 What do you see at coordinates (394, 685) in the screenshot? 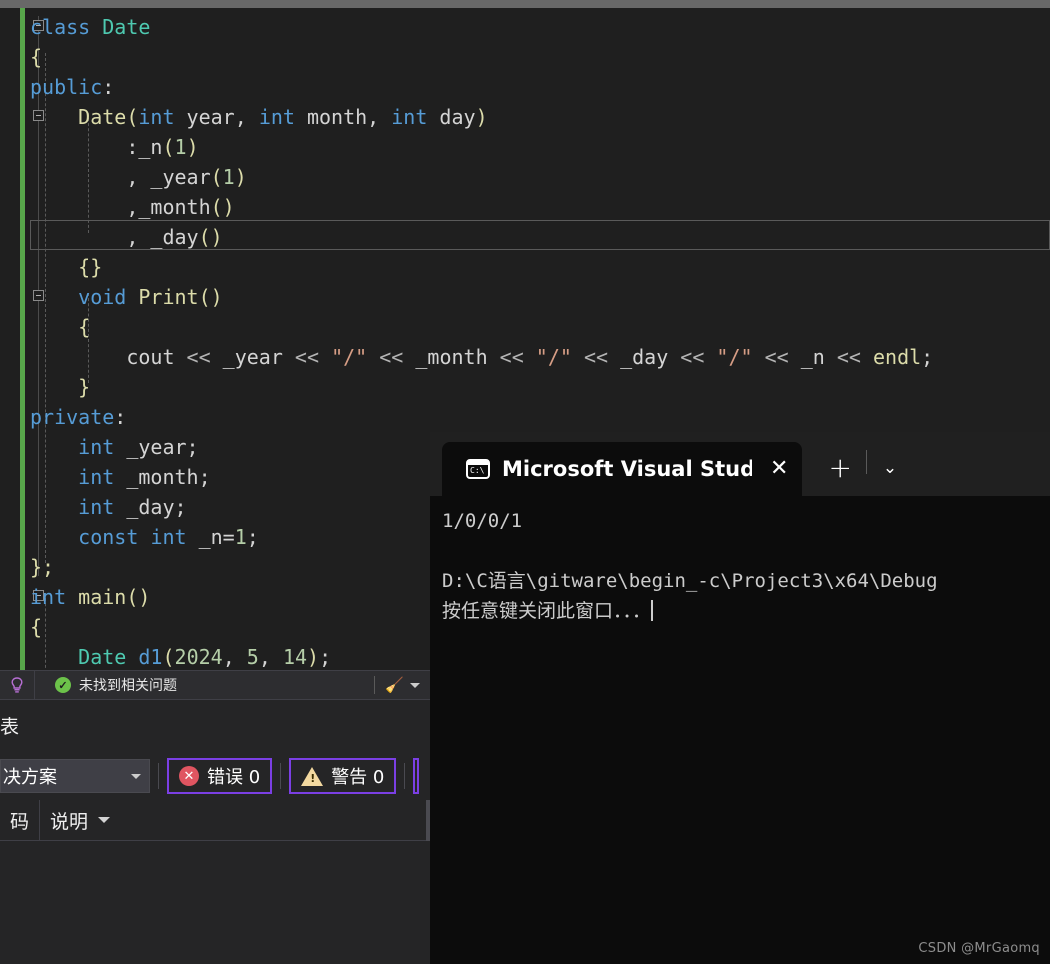
I see `broom-icon: 🧹` at bounding box center [394, 685].